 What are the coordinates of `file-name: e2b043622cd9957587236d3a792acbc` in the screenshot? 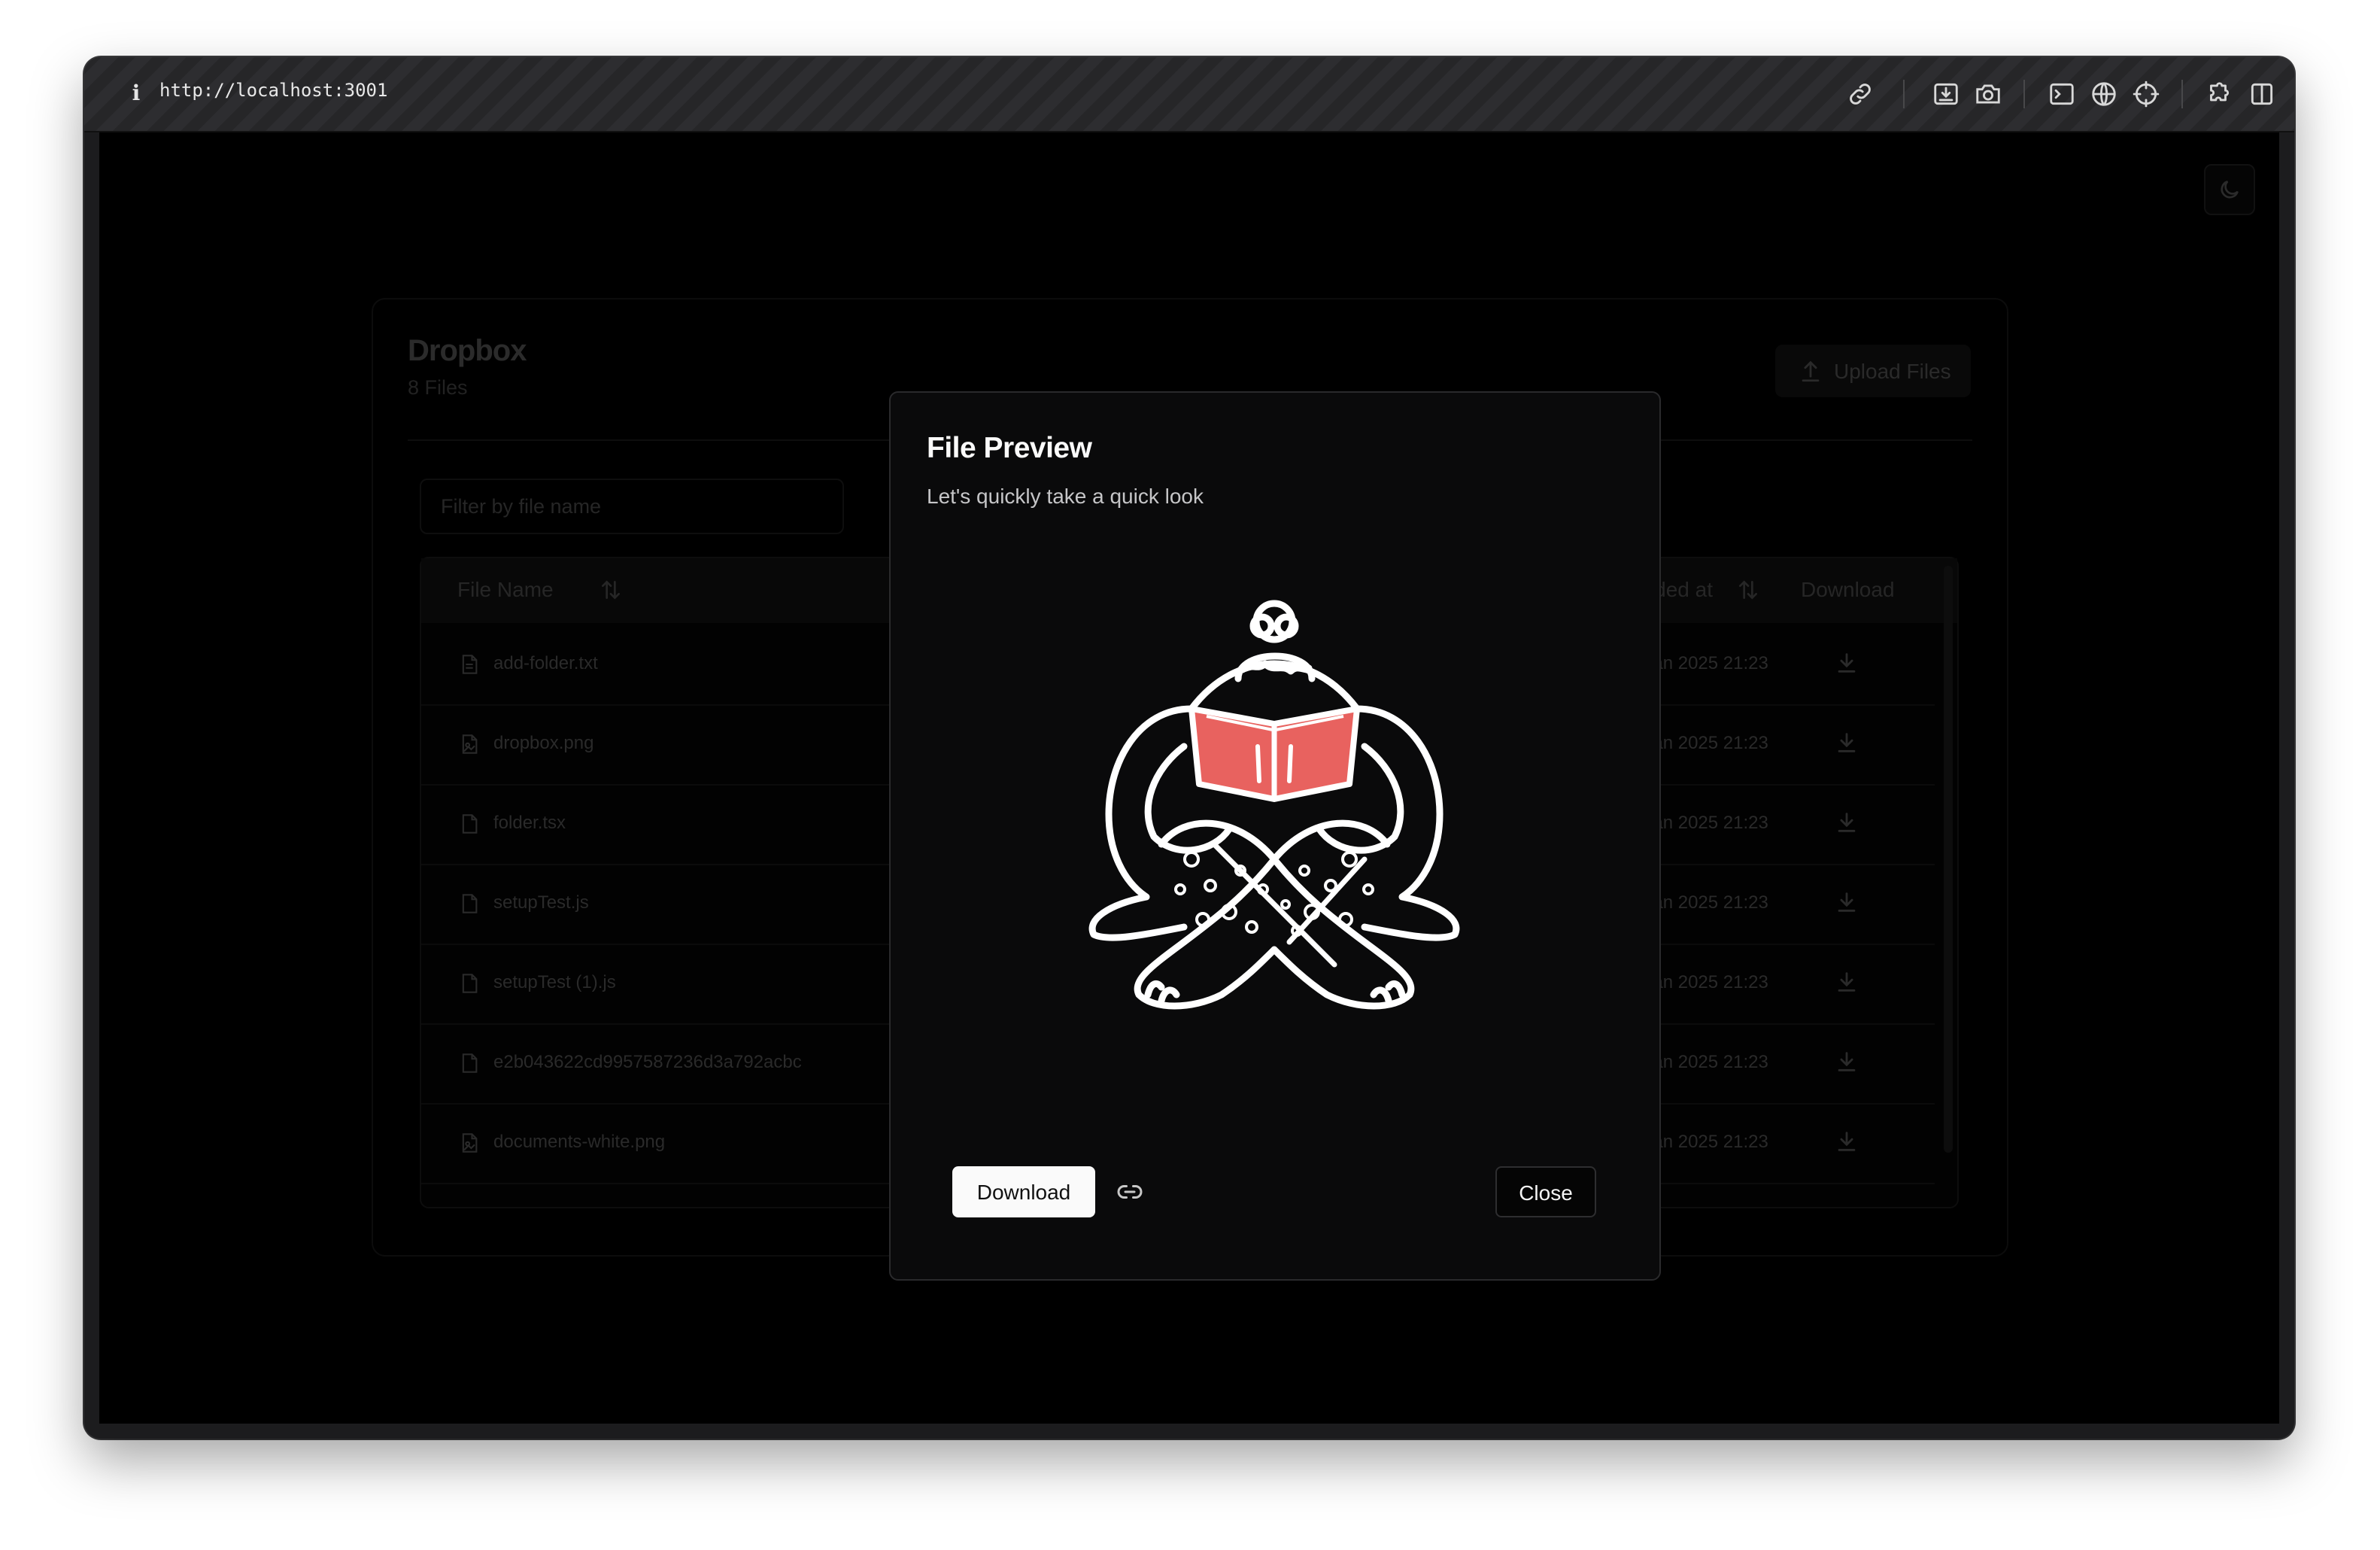 It's located at (647, 1062).